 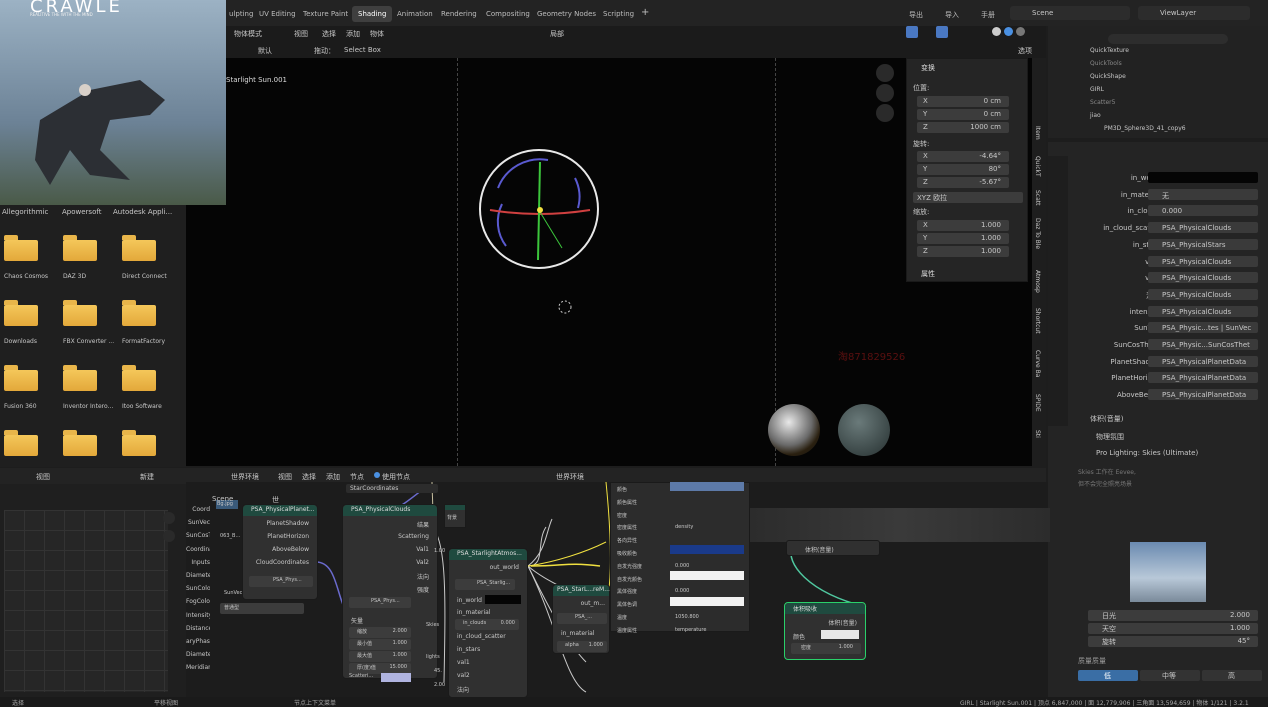 What do you see at coordinates (963, 114) in the screenshot?
I see `location-y-field: Y 0 cm` at bounding box center [963, 114].